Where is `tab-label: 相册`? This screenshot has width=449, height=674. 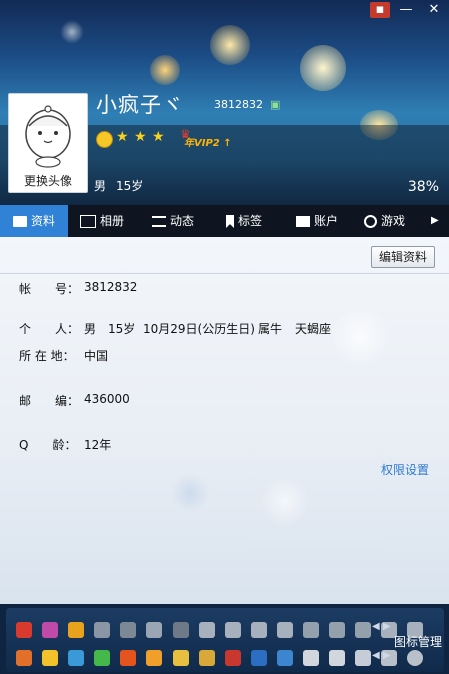
tab-label: 相册 is located at coordinates (112, 221).